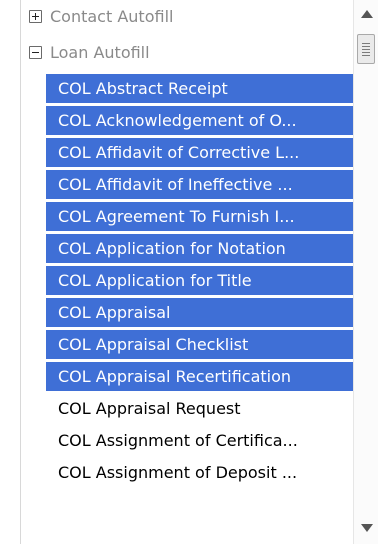 Image resolution: width=378 pixels, height=544 pixels. Describe the element at coordinates (35, 16) in the screenshot. I see `plus-icon` at that location.